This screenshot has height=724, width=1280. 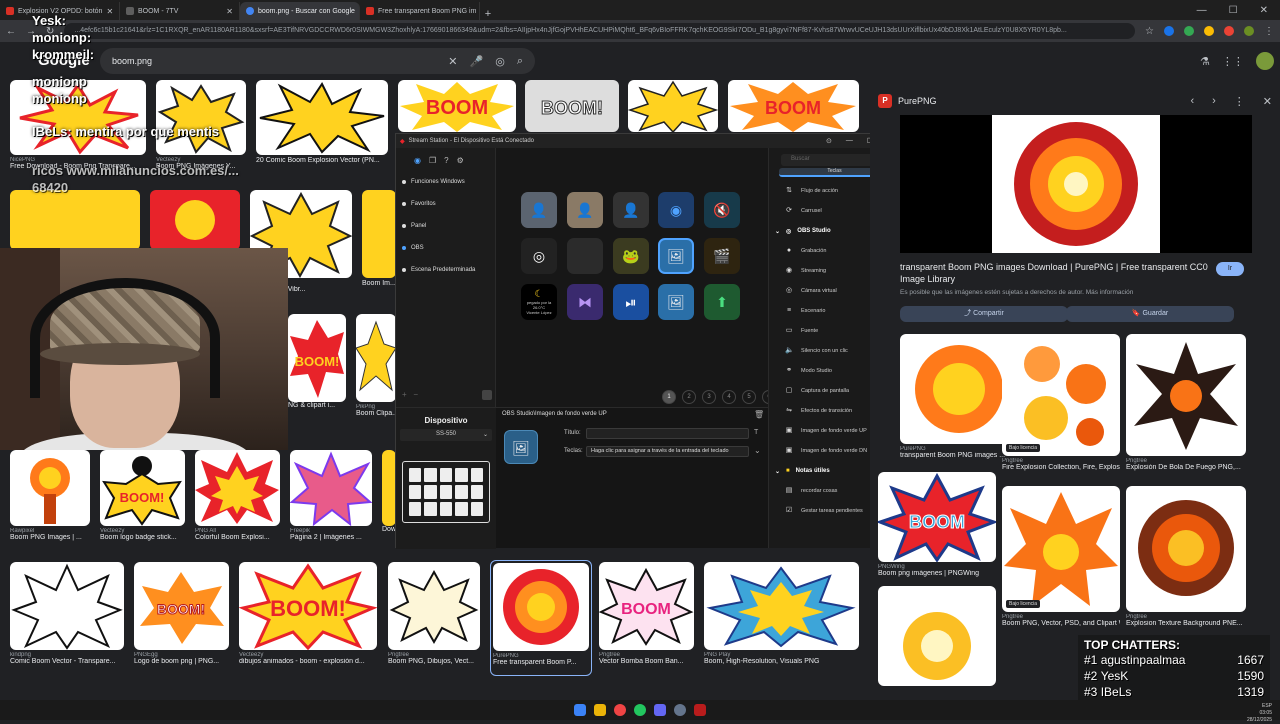 What do you see at coordinates (1239, 101) in the screenshot?
I see `more-icon: ⋮` at bounding box center [1239, 101].